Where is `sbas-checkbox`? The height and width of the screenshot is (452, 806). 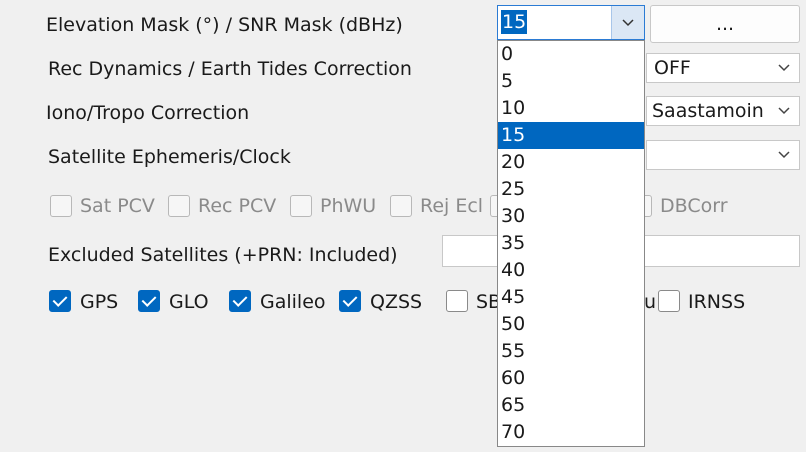 sbas-checkbox is located at coordinates (457, 301).